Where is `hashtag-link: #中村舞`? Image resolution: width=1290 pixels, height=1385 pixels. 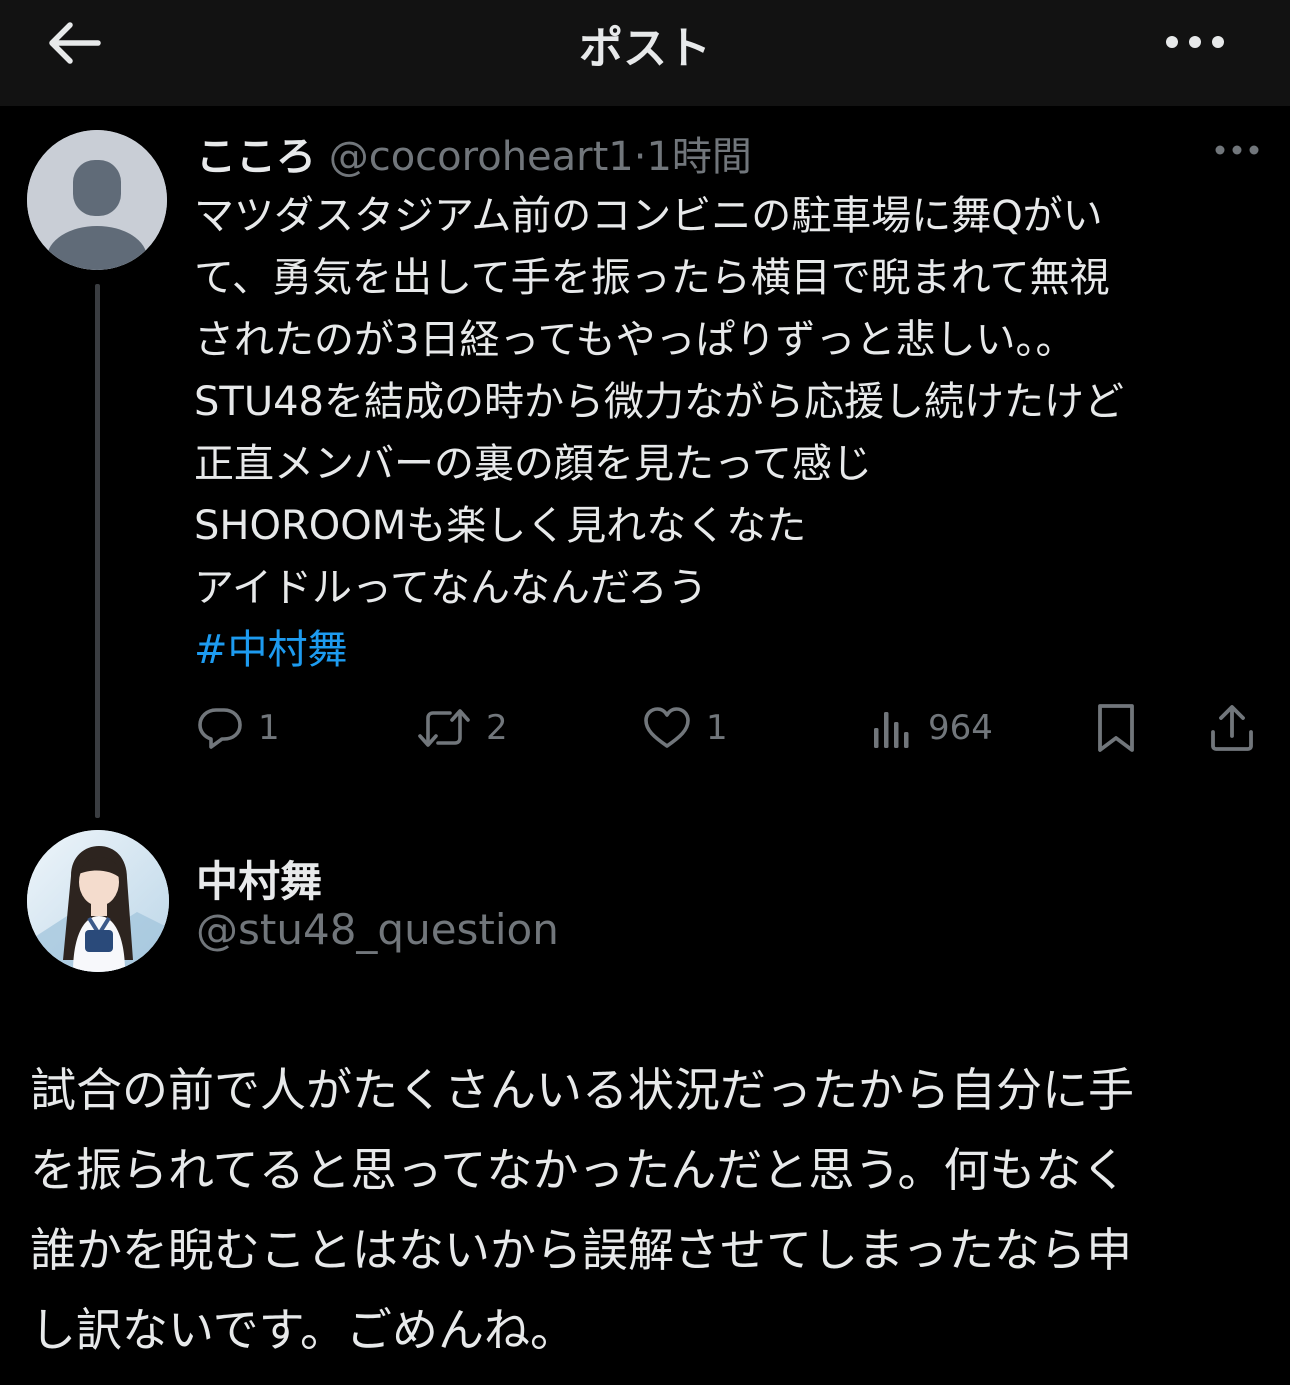
hashtag-link: #中村舞 is located at coordinates (734, 650).